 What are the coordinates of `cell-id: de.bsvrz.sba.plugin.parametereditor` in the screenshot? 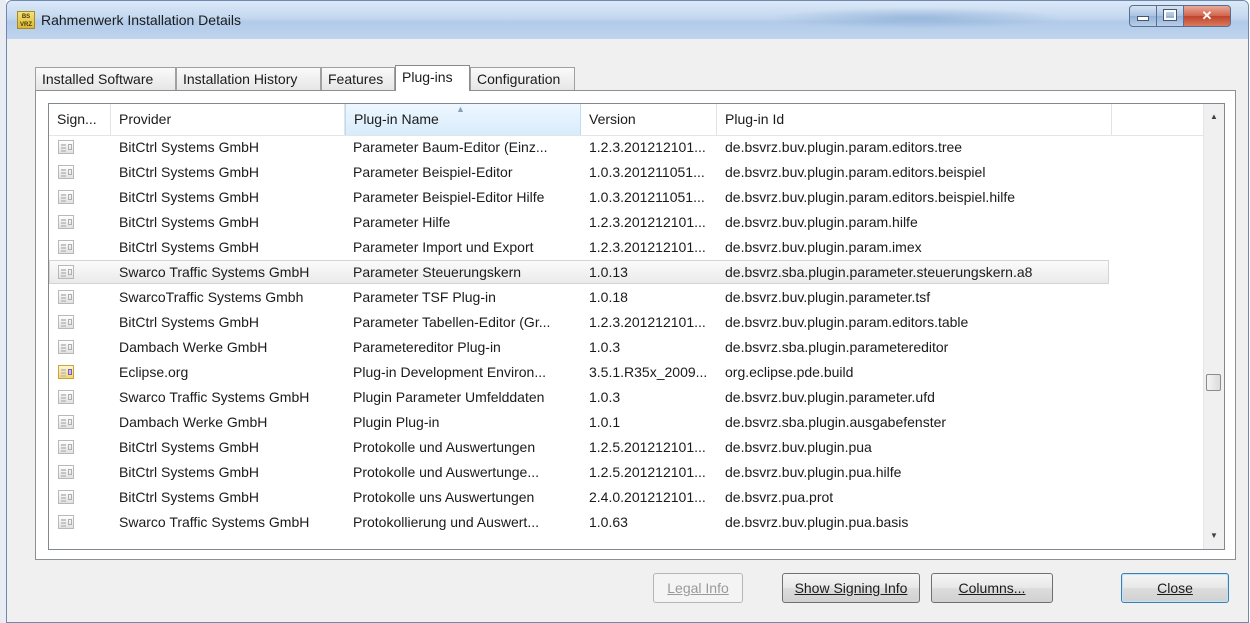 It's located at (837, 347).